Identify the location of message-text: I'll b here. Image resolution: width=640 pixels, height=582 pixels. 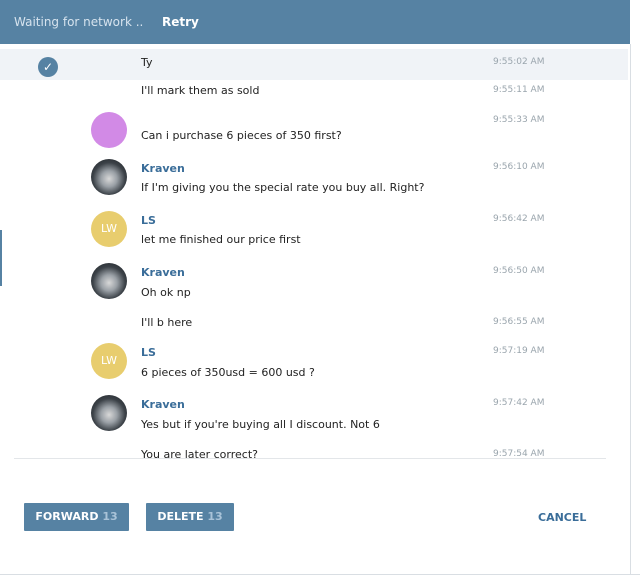
(167, 322).